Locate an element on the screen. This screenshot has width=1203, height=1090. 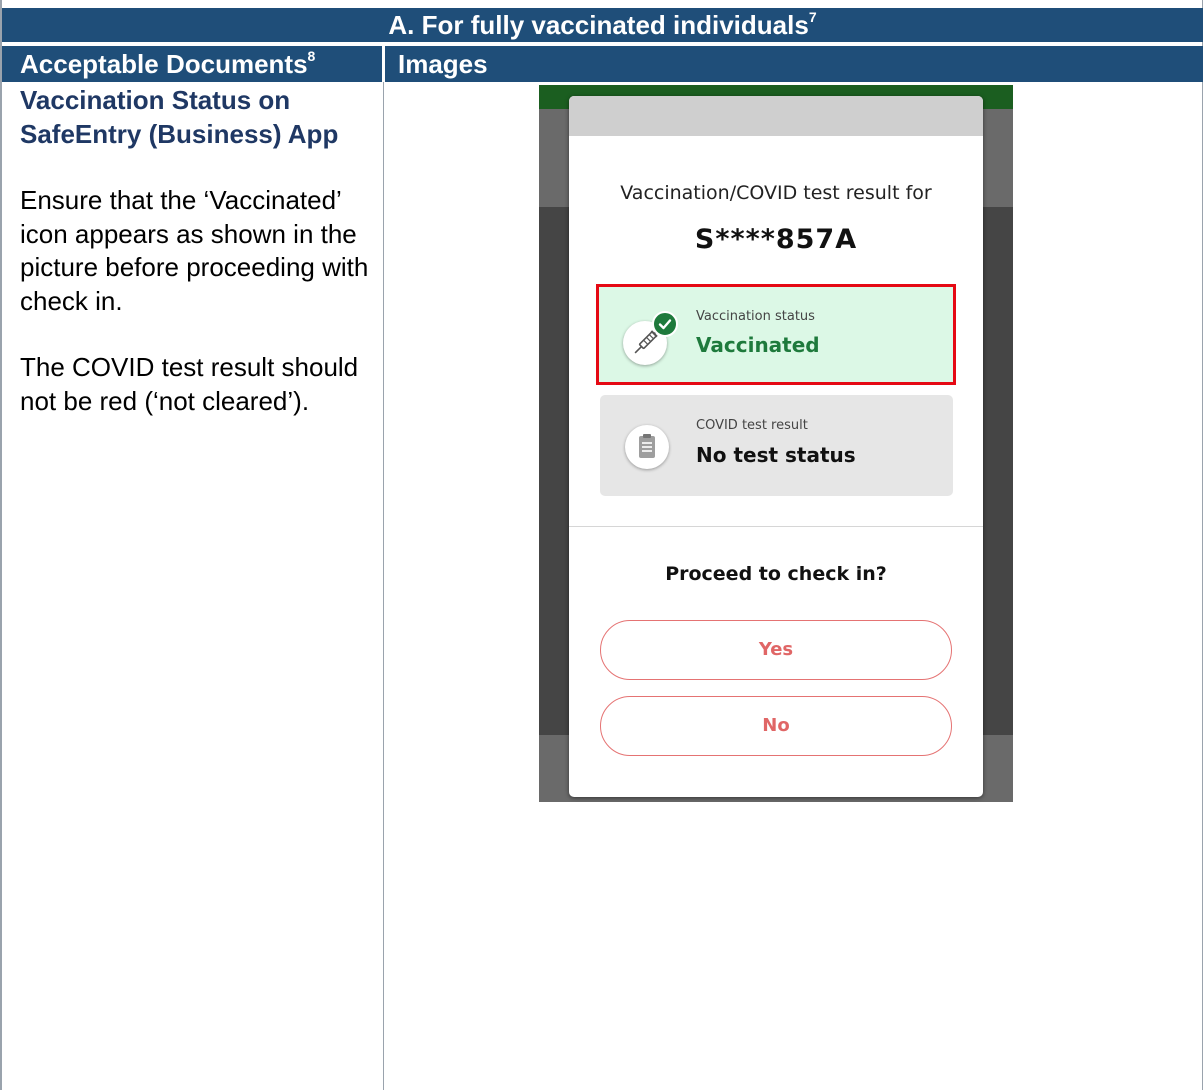
result-for-label: Vaccination/COVID test result for is located at coordinates (776, 193).